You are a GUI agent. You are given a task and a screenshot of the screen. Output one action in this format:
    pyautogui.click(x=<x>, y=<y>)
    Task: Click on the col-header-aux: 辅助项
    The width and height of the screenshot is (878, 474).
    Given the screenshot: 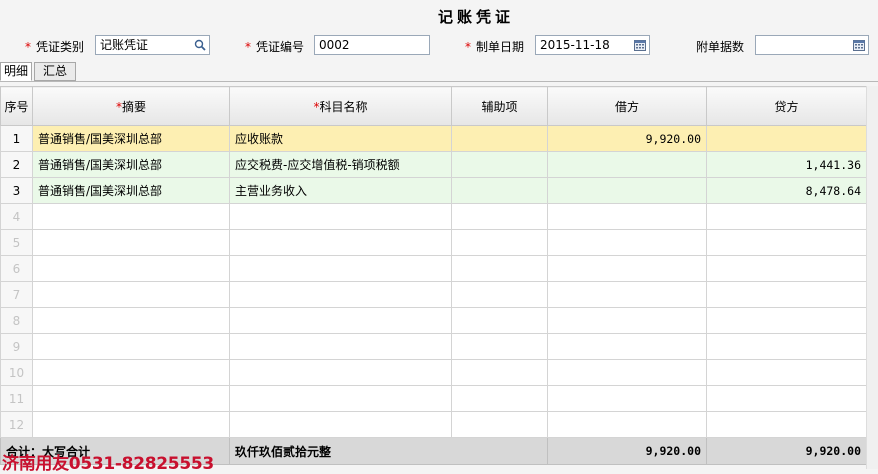 What is the action you would take?
    pyautogui.click(x=499, y=106)
    